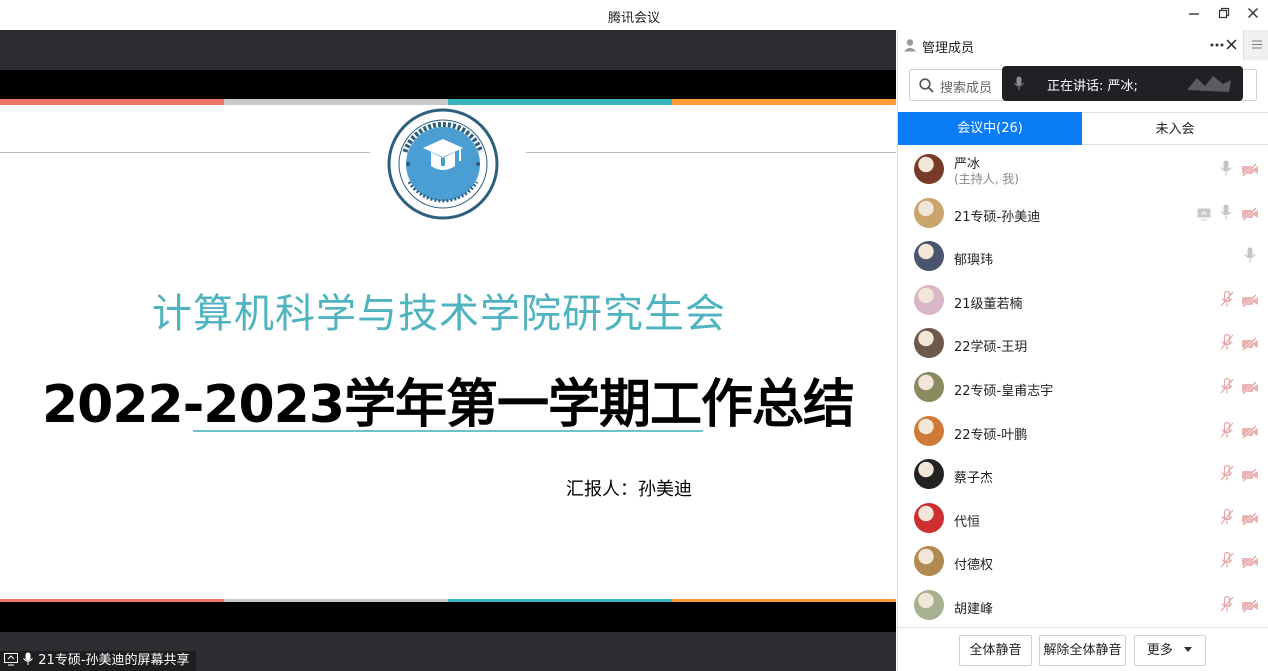  I want to click on hamburger-icon, so click(1256, 44).